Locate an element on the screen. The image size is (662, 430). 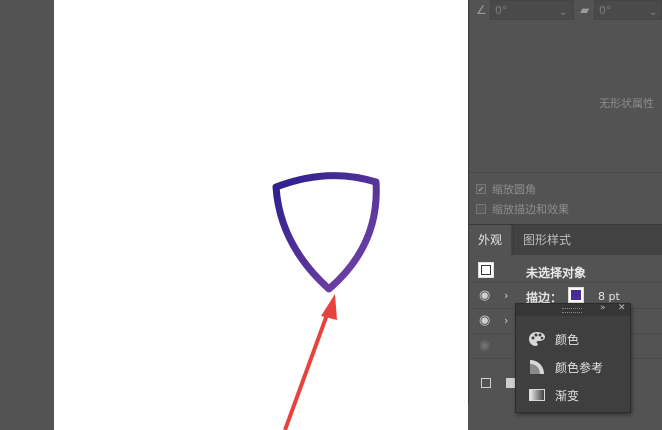
popup-item-gradient: 渐变 is located at coordinates (573, 395).